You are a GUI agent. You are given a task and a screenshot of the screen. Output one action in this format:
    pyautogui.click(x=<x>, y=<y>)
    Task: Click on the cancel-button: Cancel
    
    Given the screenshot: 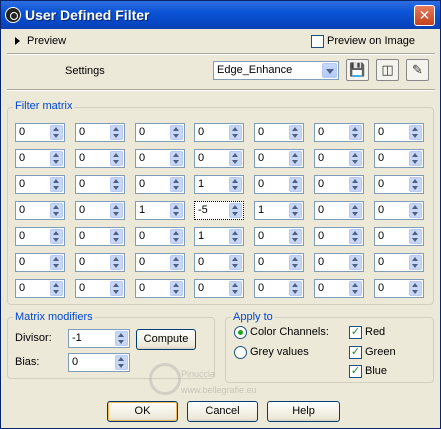 What is the action you would take?
    pyautogui.click(x=222, y=411)
    